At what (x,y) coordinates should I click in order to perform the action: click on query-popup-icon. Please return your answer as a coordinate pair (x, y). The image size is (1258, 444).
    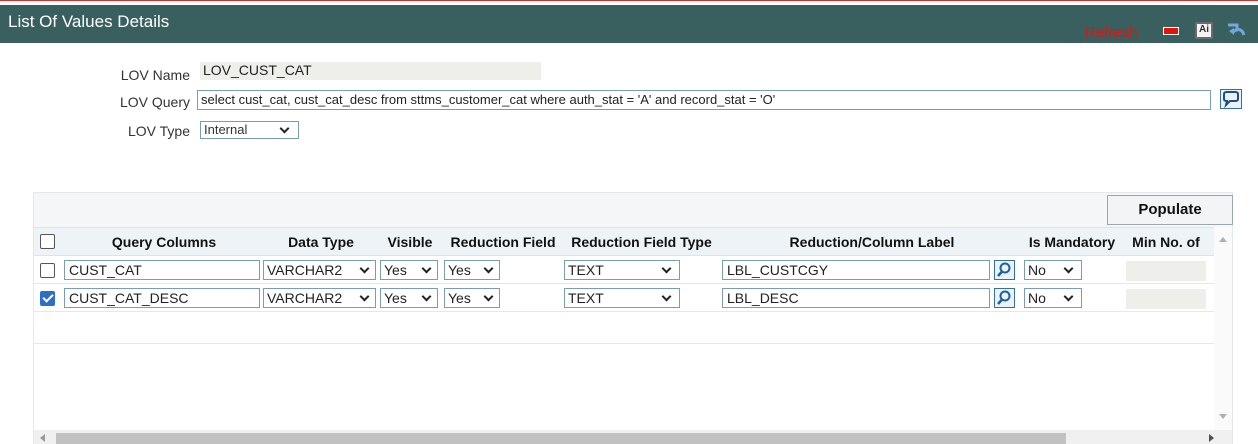
    Looking at the image, I should click on (1231, 100).